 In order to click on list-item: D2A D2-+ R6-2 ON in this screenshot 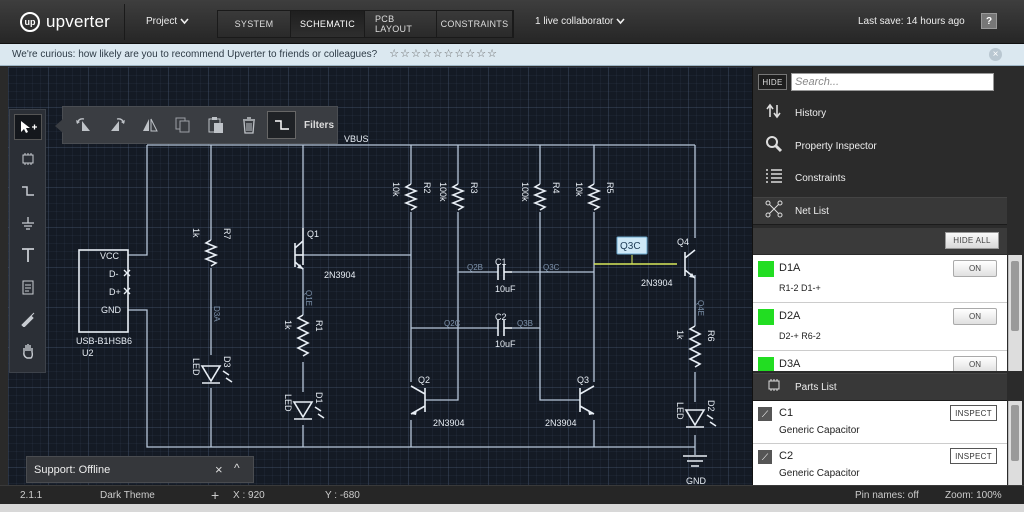, I will do `click(880, 327)`.